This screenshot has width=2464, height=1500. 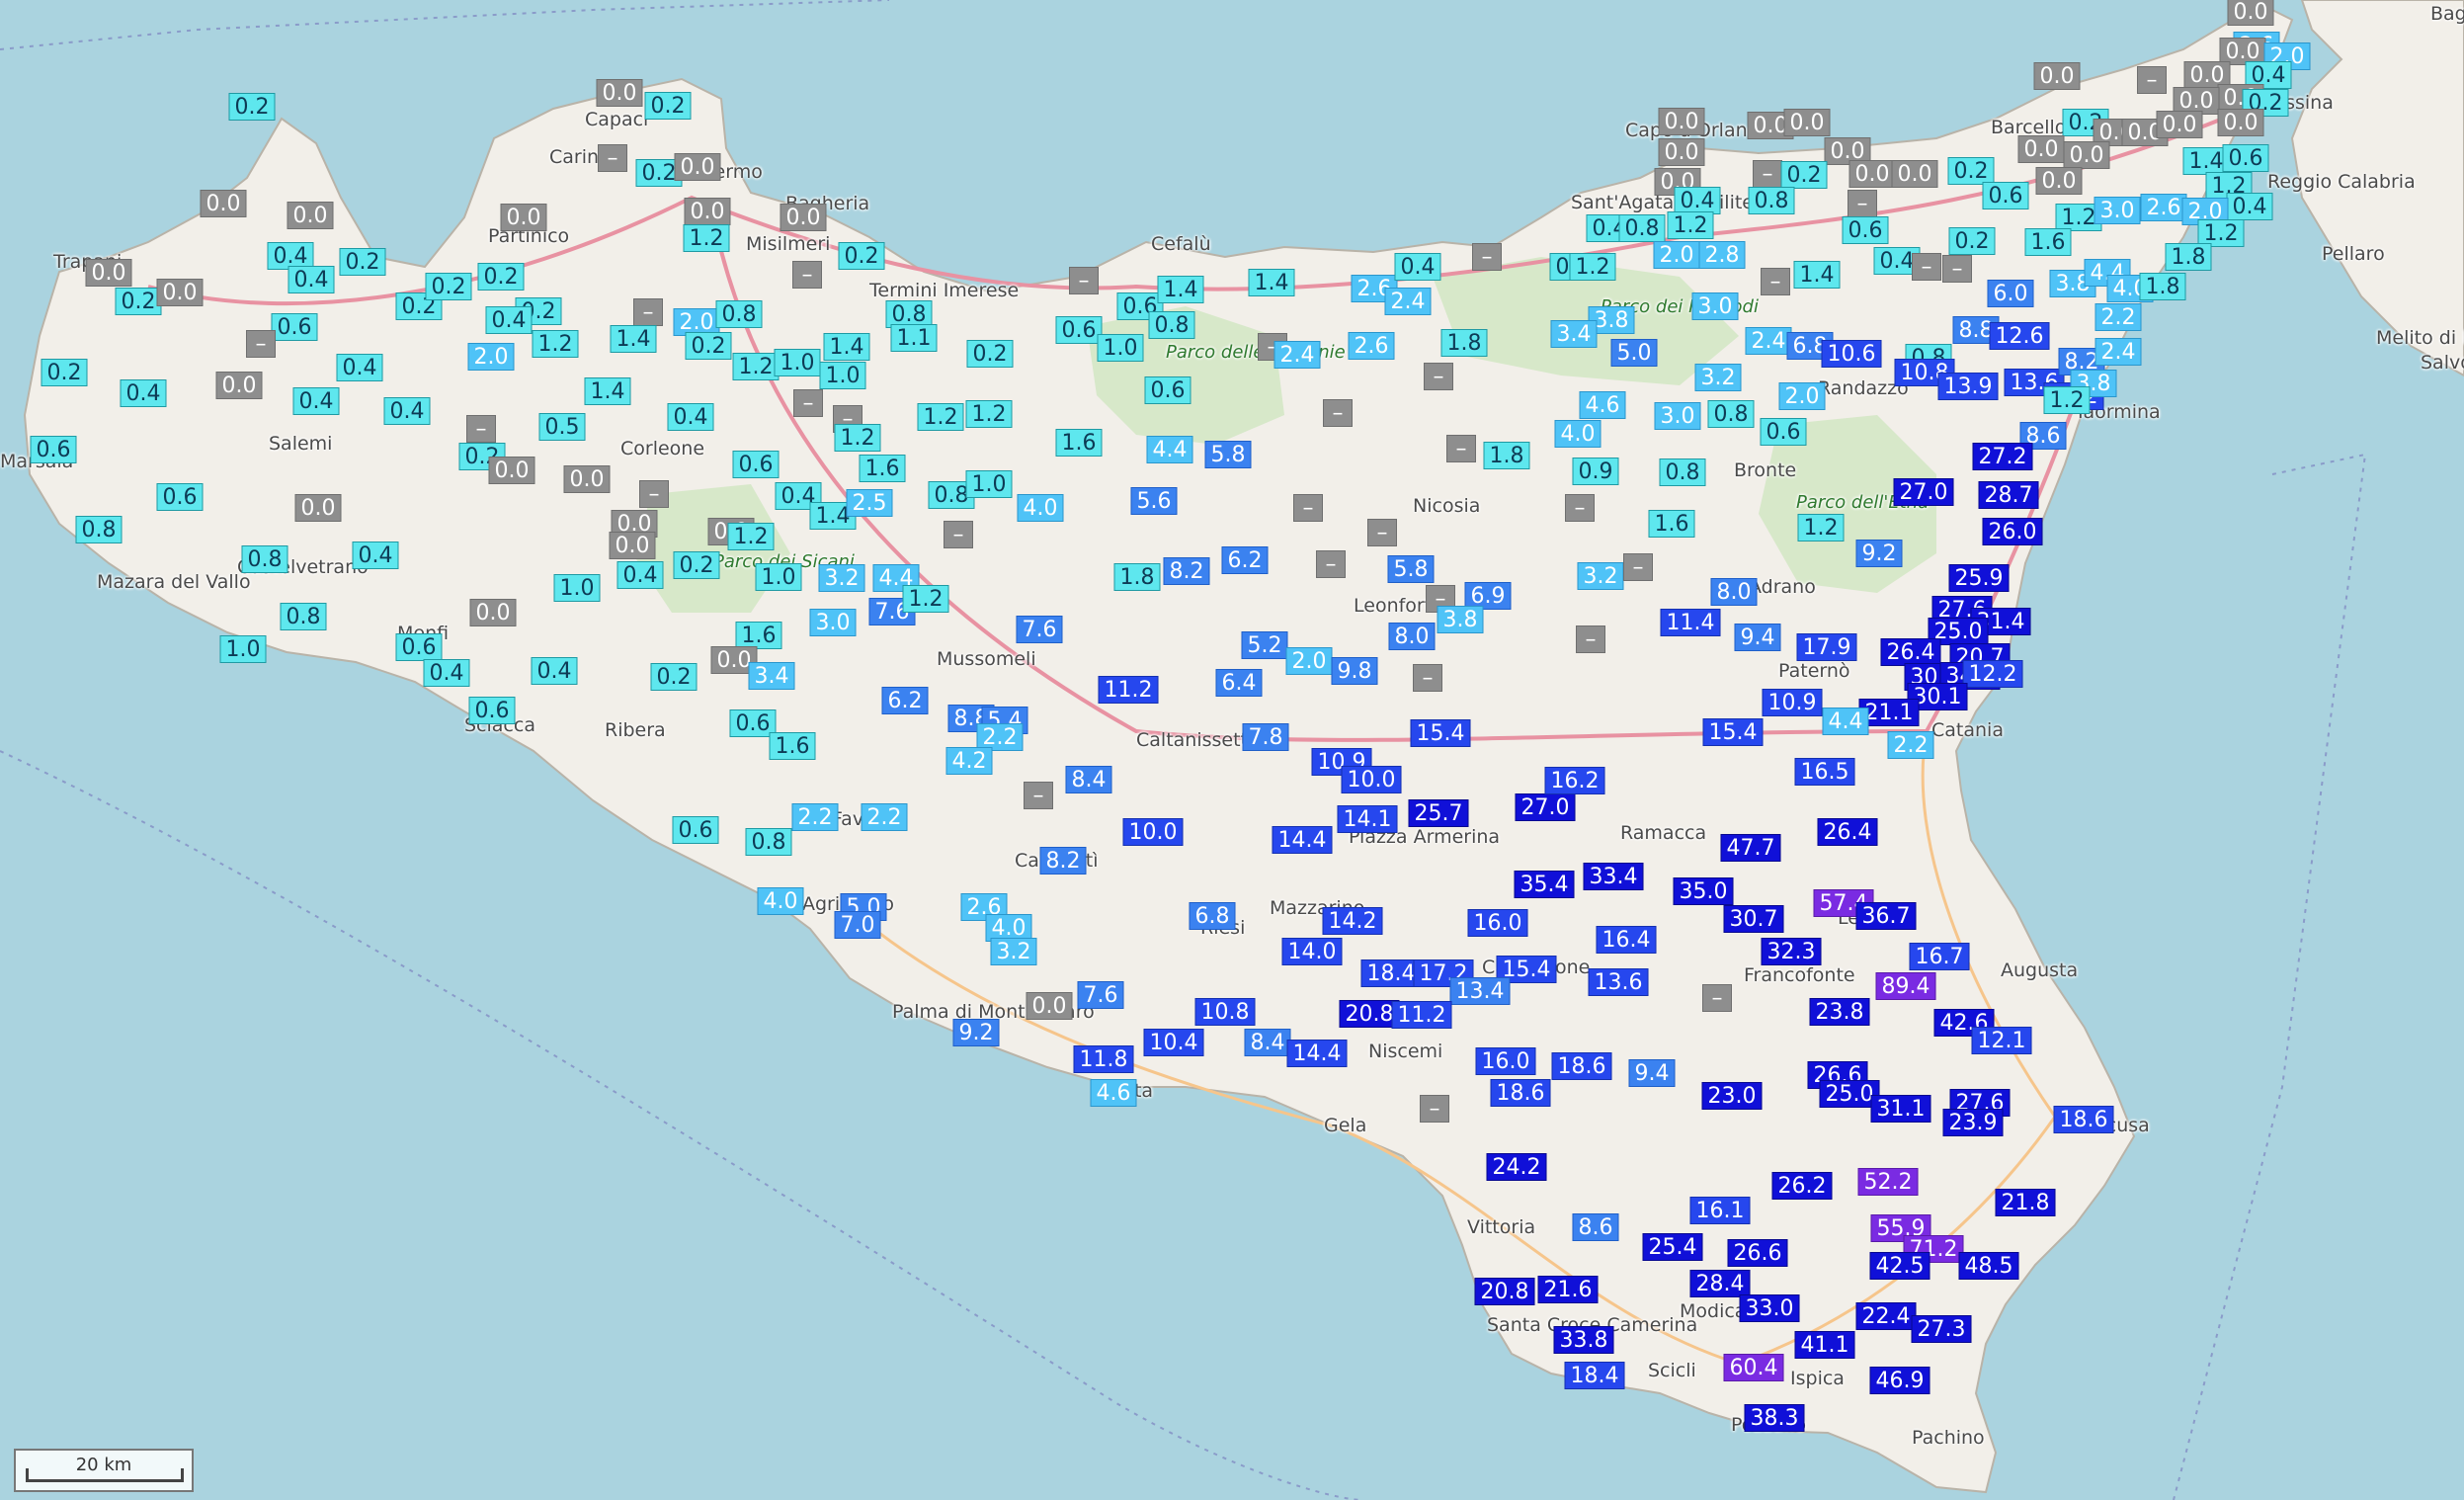 What do you see at coordinates (1317, 1053) in the screenshot?
I see `rain-value-marker: 14.4` at bounding box center [1317, 1053].